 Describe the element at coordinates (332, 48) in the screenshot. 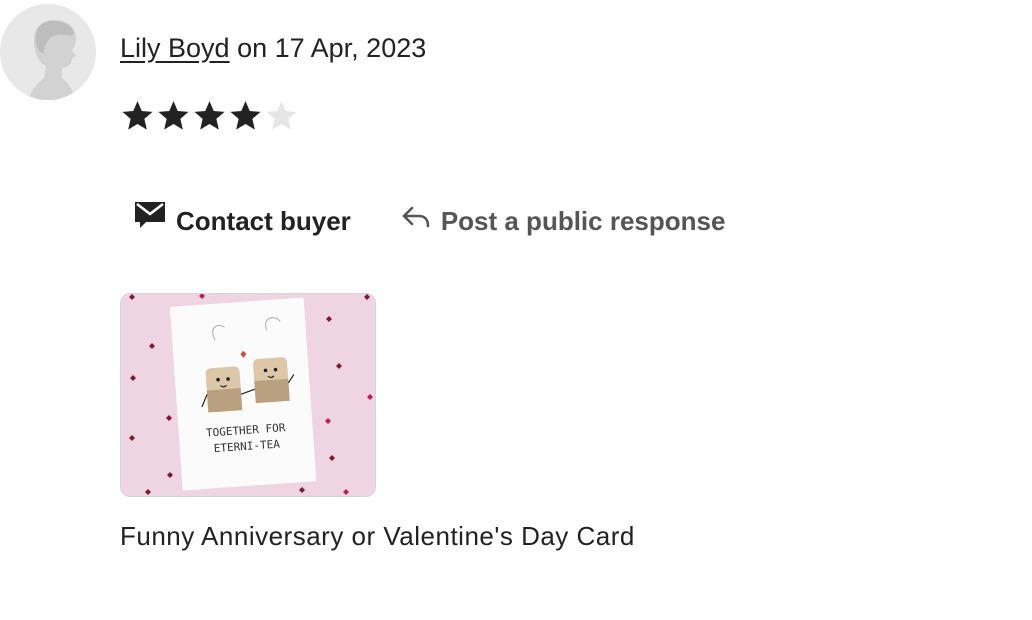

I see `review-date: on 17 Apr, 2023` at that location.